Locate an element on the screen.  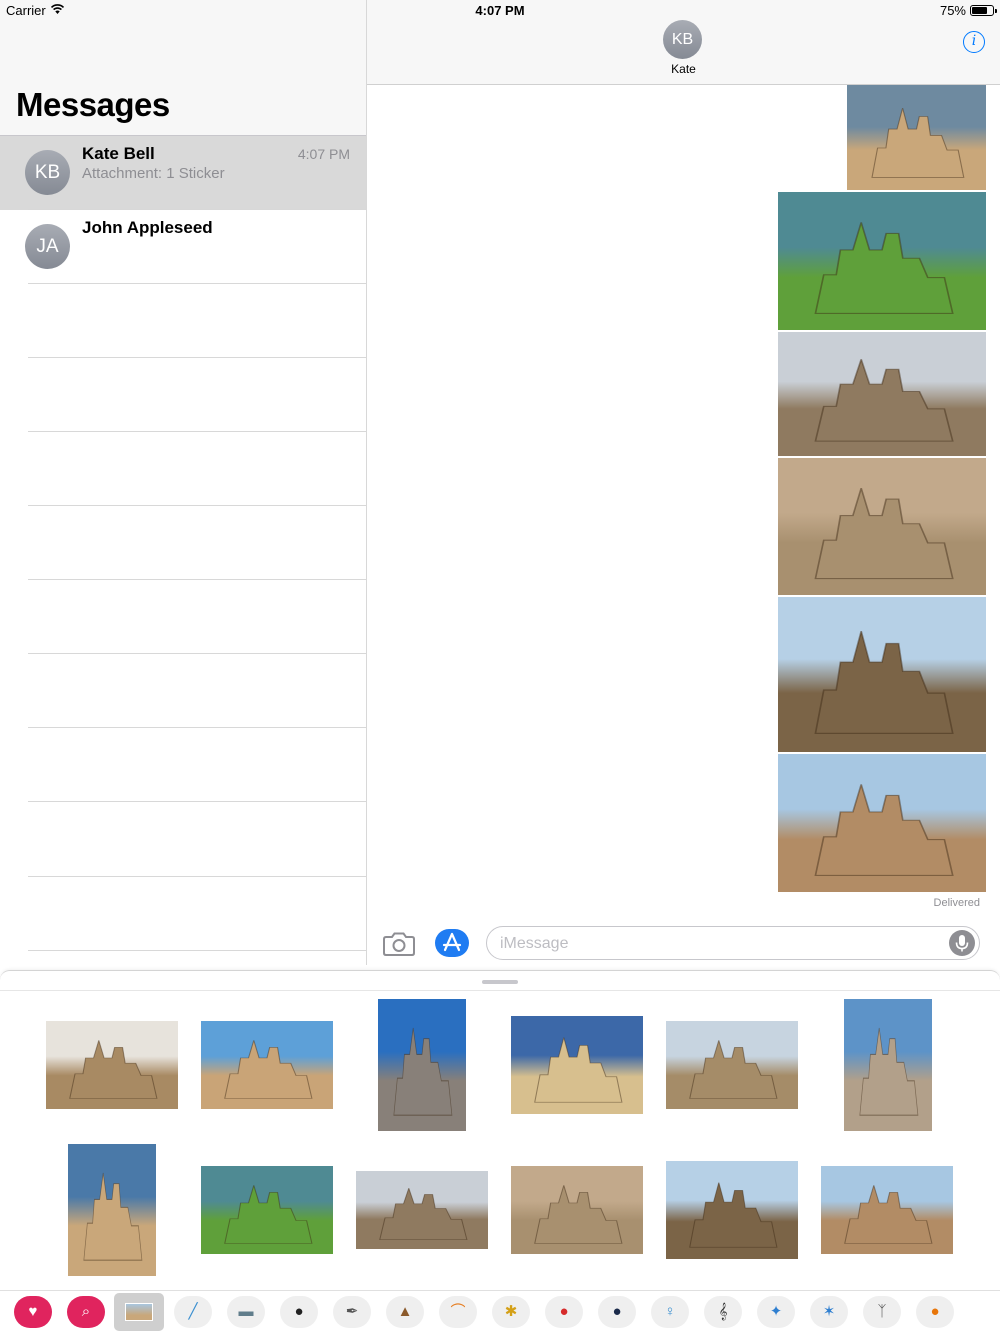
compose-bar: iMessage is located at coordinates (683, 944).